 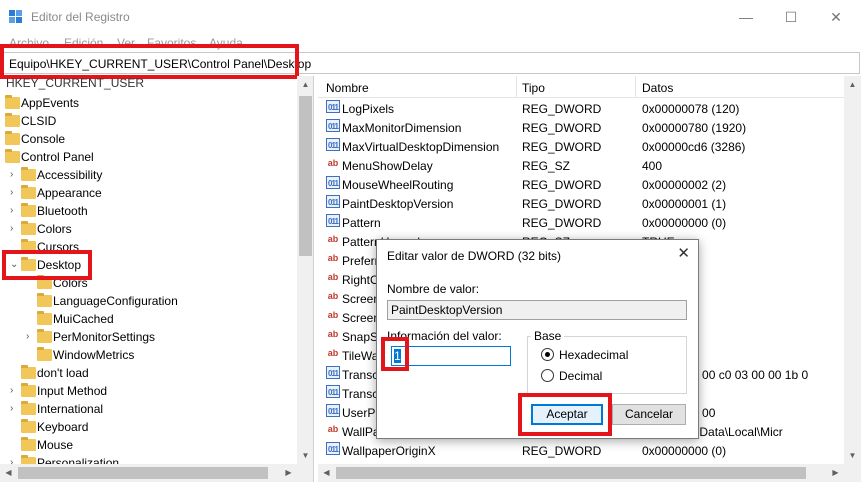 I want to click on value-name: MaxMonitorDimension, so click(x=402, y=128).